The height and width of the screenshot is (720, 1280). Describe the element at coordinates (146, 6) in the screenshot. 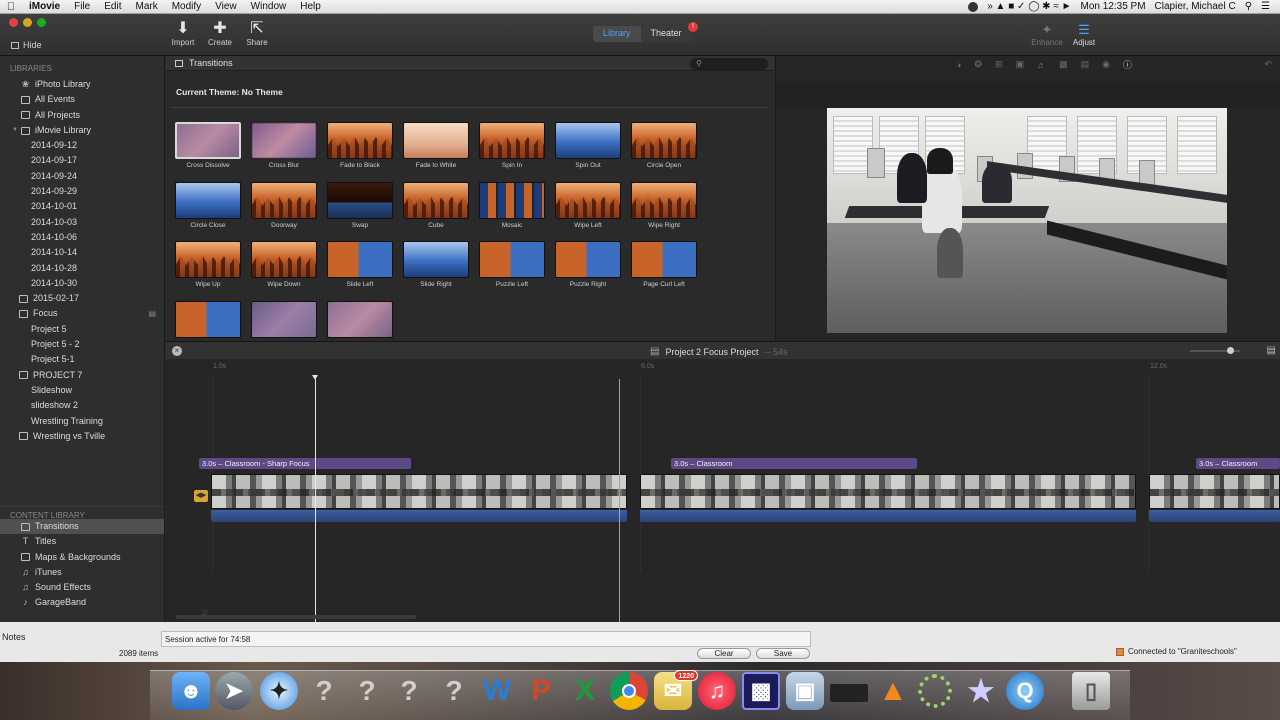

I see `menu-mark: Mark` at that location.